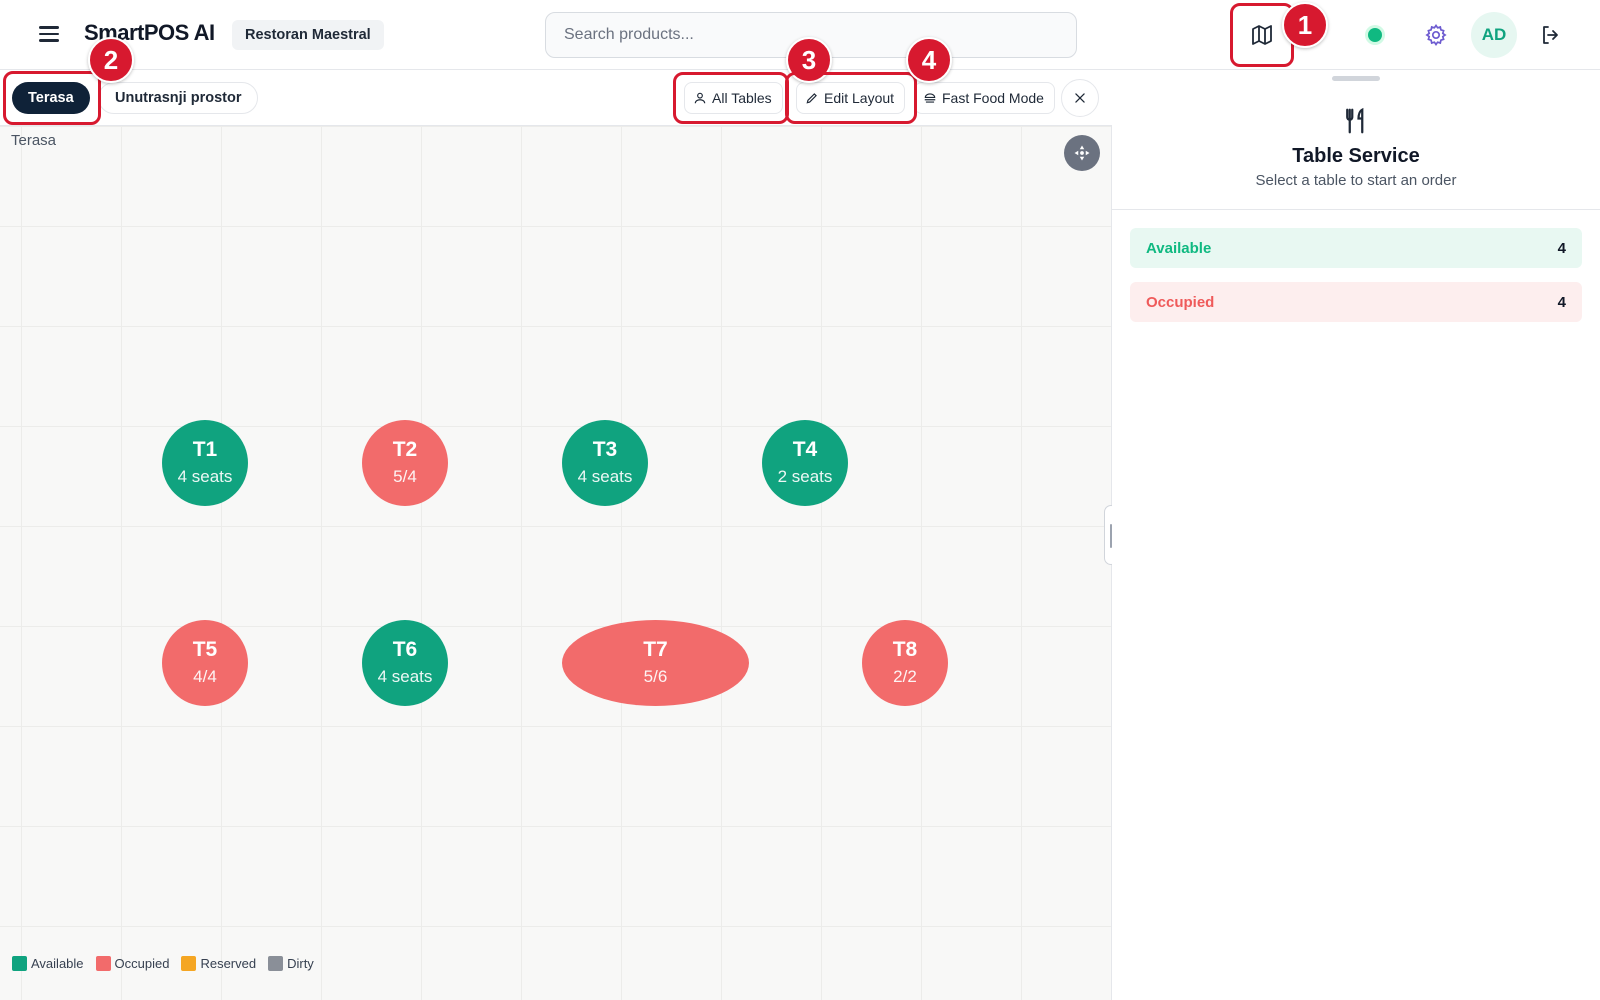  I want to click on table-name: T4, so click(805, 449).